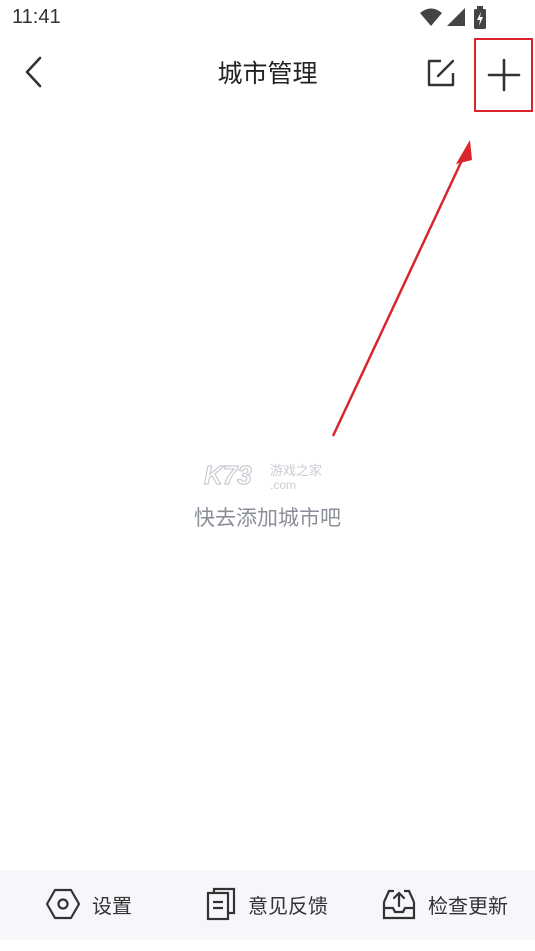  Describe the element at coordinates (468, 905) in the screenshot. I see `check-update-label: 检查更新` at that location.